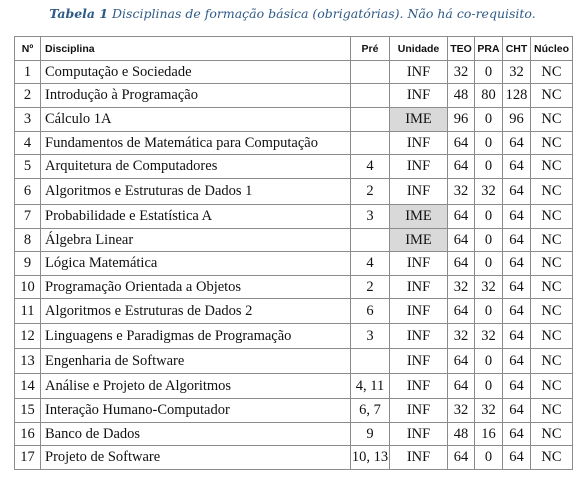 Image resolution: width=585 pixels, height=478 pixels. Describe the element at coordinates (27, 95) in the screenshot. I see `cell-number: 2` at that location.